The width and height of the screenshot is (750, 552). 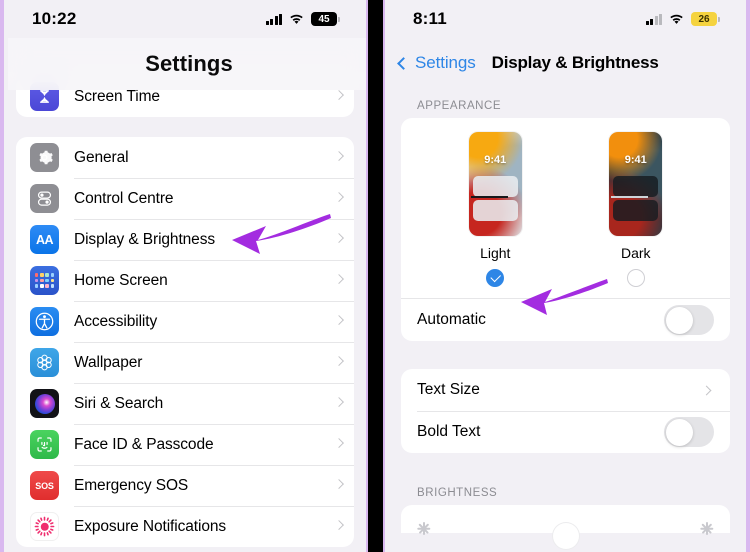 I want to click on text-settings-card: Text Size Bold Text, so click(x=565, y=411).